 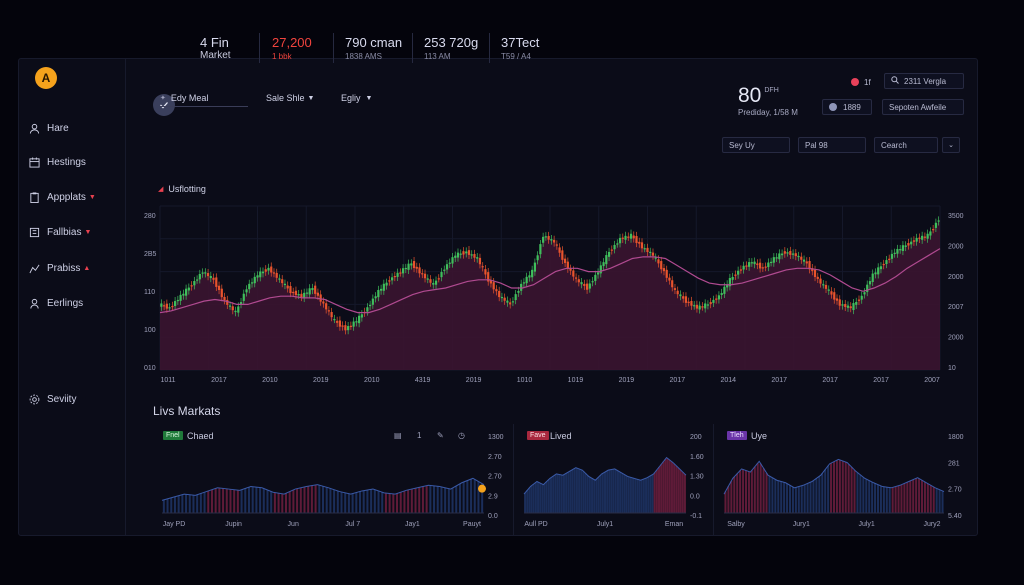 I want to click on sidebar-item-hare: Hare, so click(x=48, y=128).